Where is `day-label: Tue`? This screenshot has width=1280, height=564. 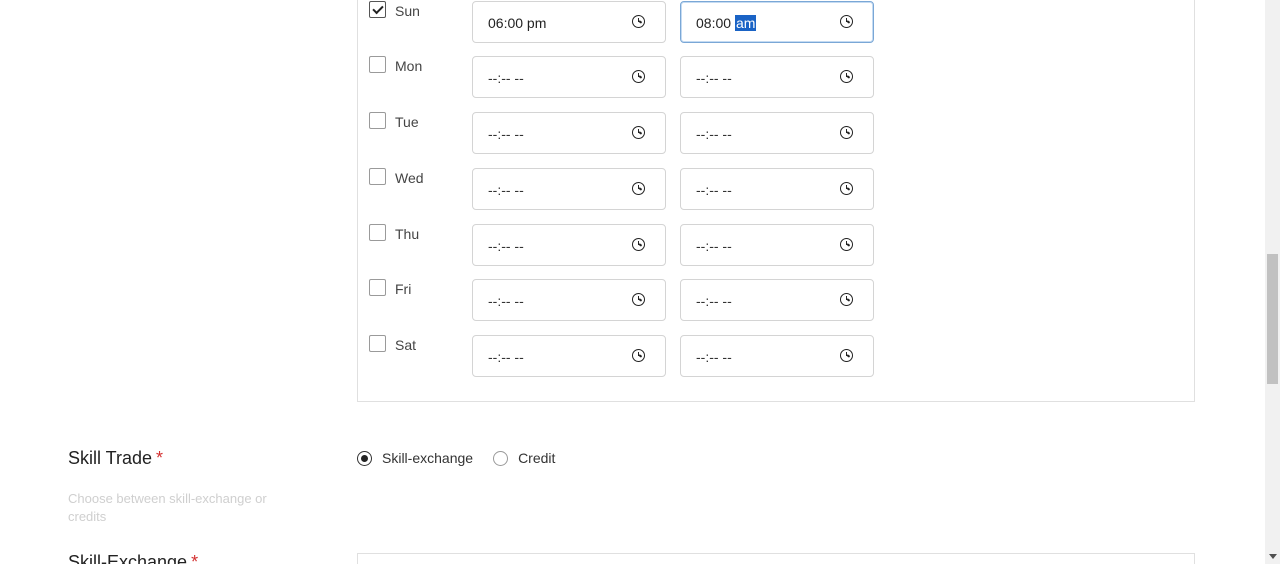 day-label: Tue is located at coordinates (407, 122).